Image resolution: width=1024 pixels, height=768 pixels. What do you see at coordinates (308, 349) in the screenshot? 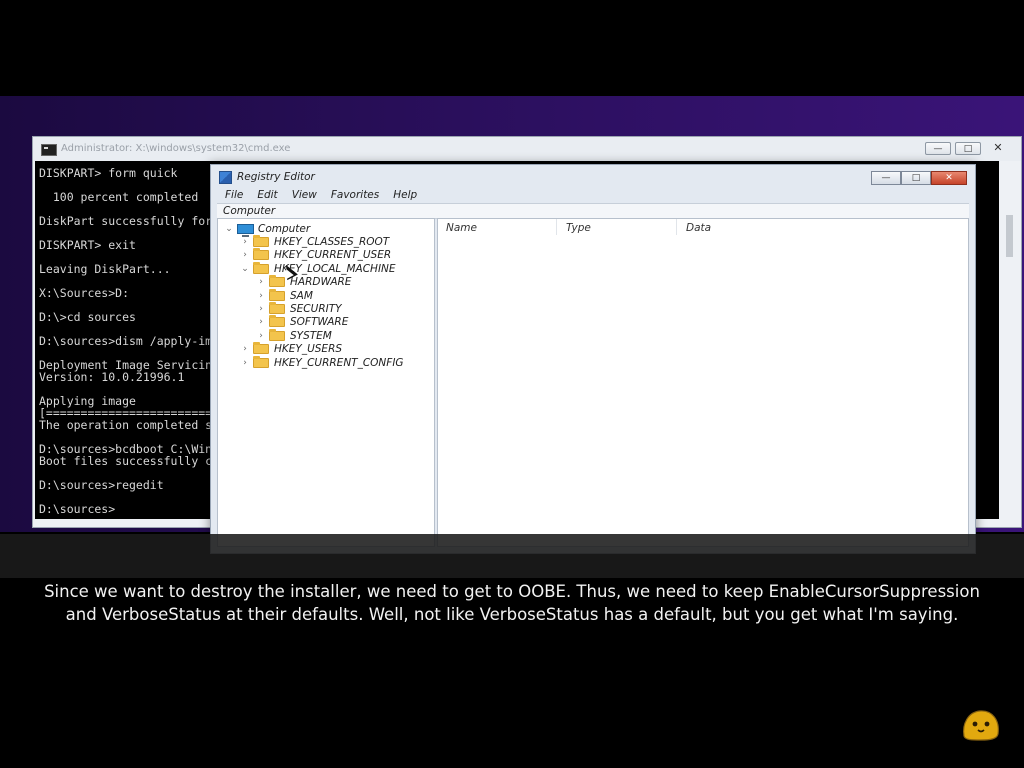
I see `tree-node-label: HKEY_USERS` at bounding box center [308, 349].